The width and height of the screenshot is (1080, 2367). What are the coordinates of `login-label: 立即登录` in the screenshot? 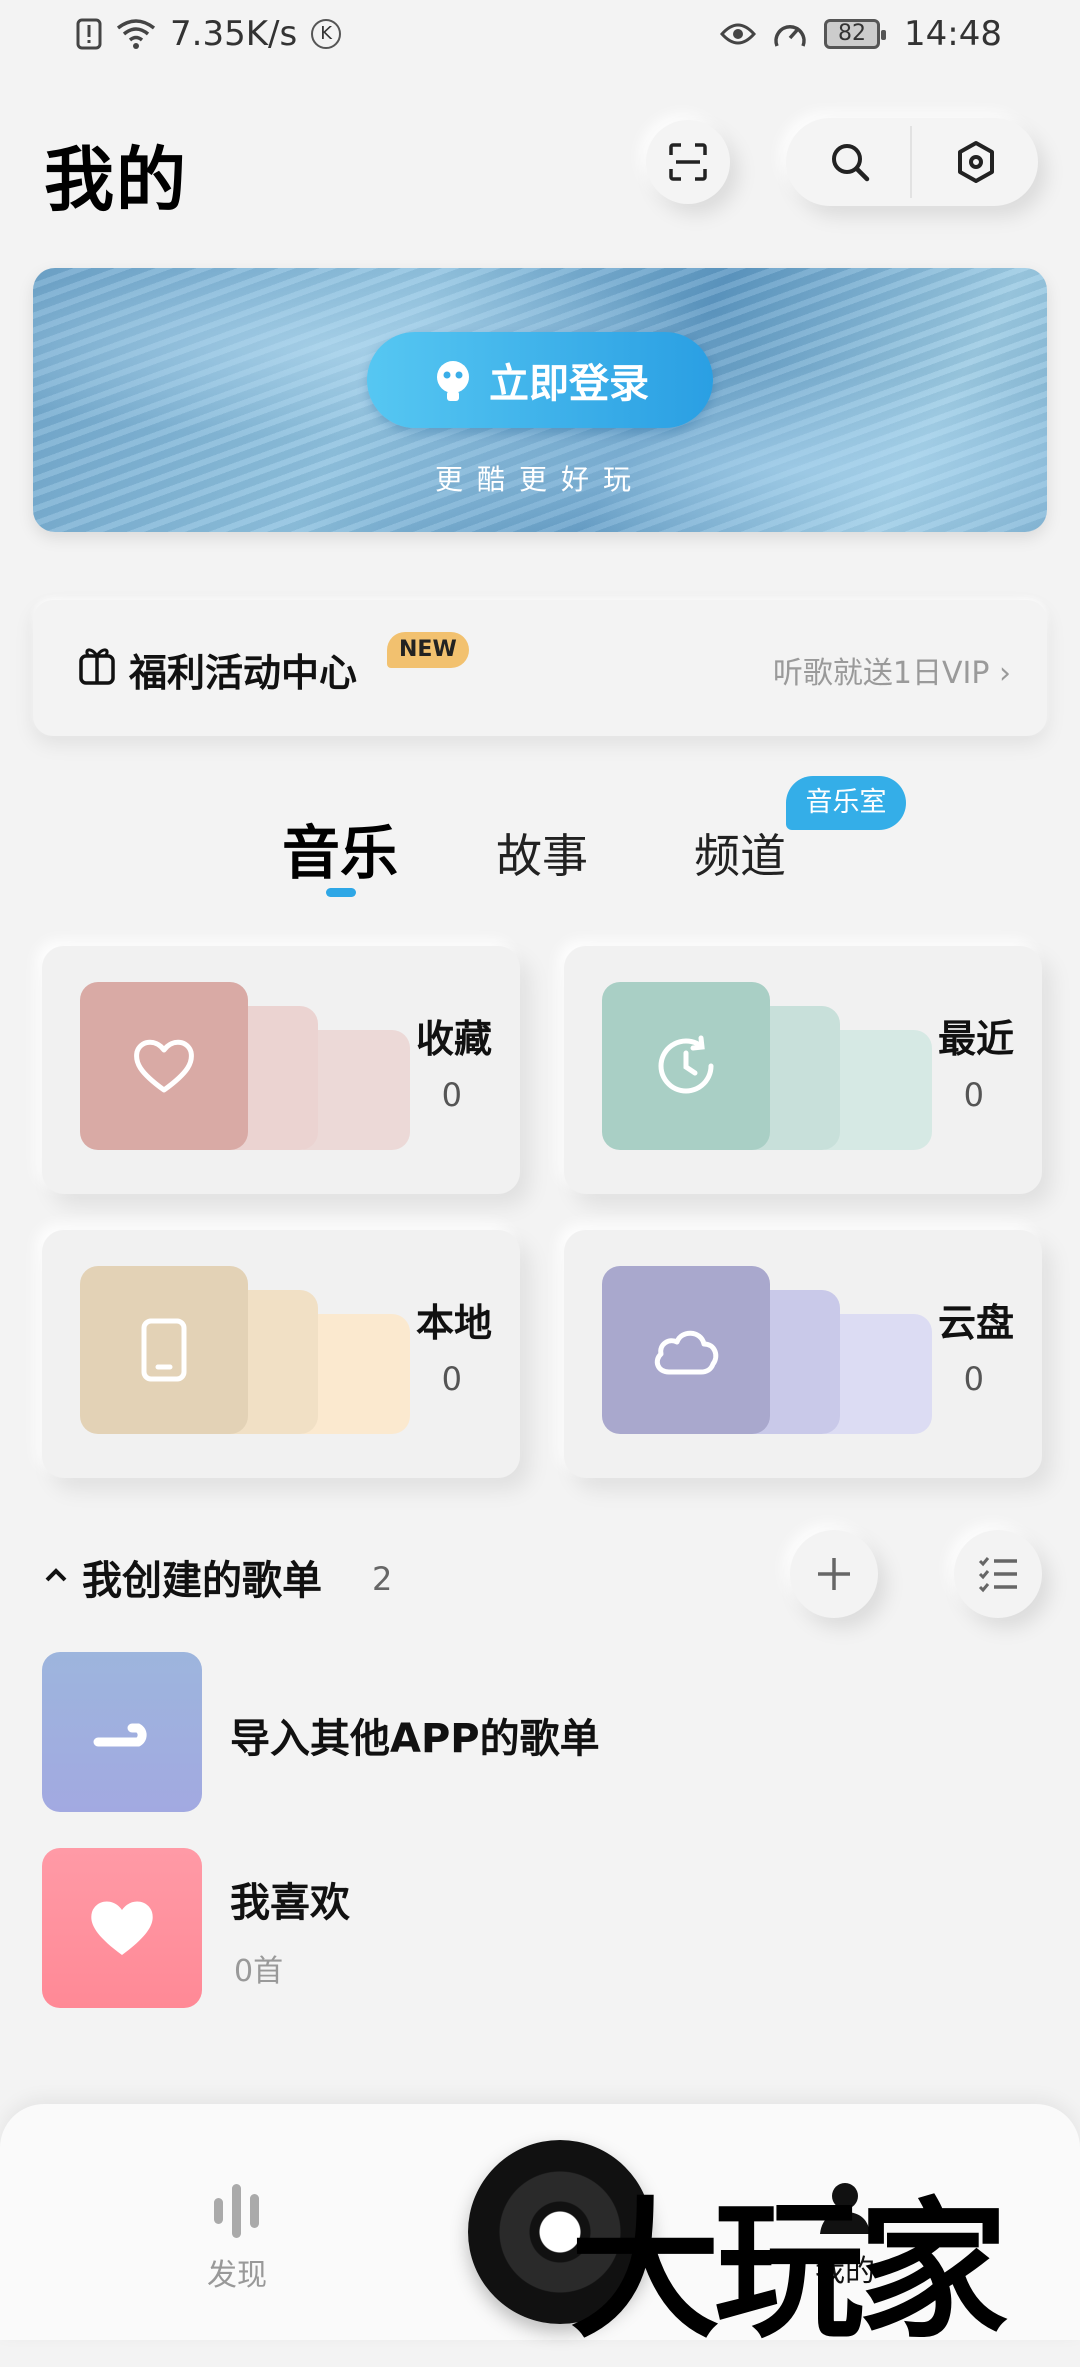 It's located at (569, 384).